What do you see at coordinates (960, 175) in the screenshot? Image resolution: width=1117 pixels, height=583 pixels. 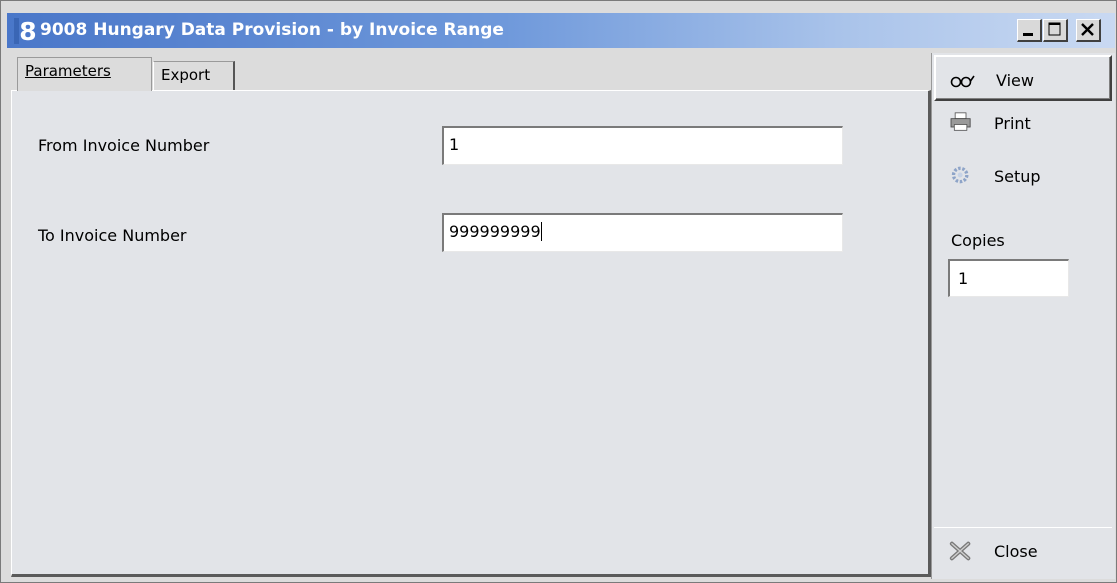 I see `gear-icon` at bounding box center [960, 175].